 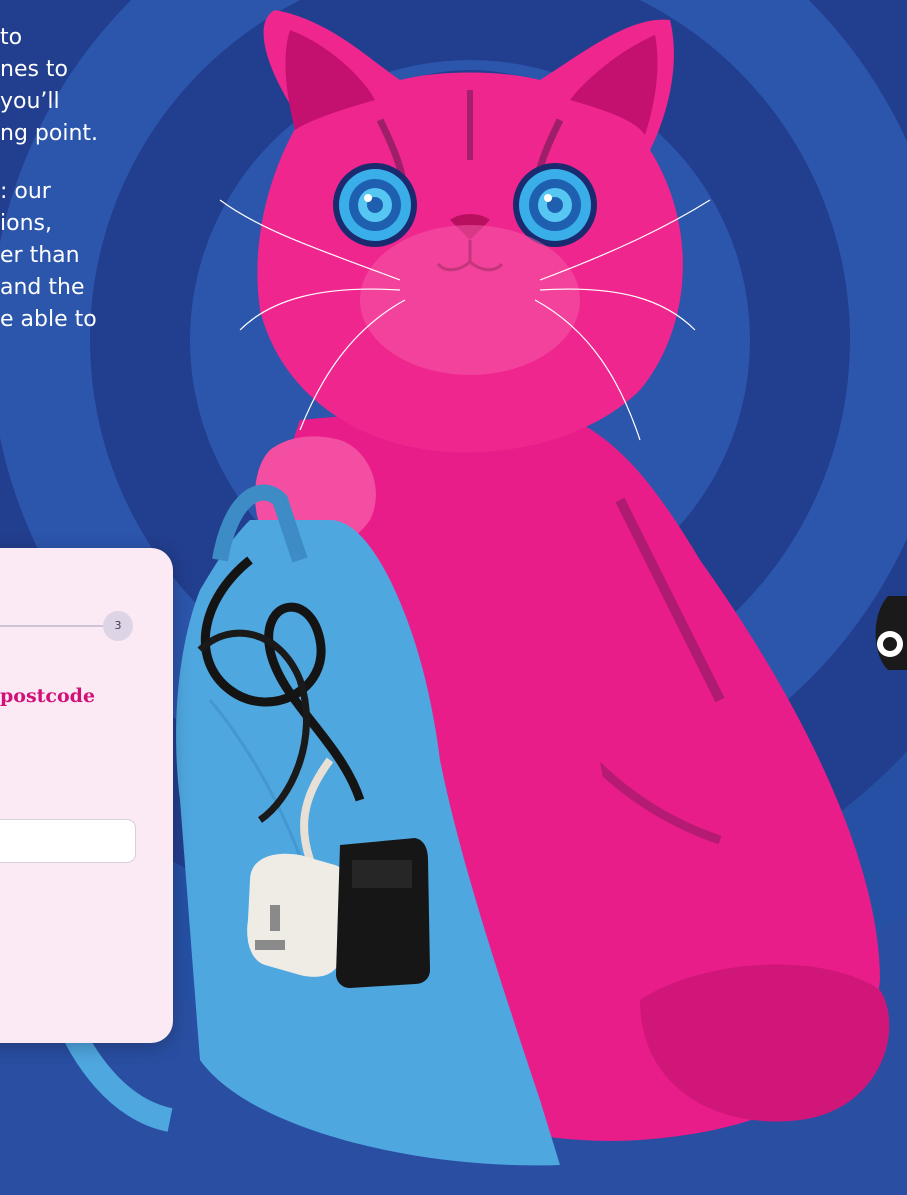 What do you see at coordinates (11, 37) in the screenshot?
I see `intro-line: to` at bounding box center [11, 37].